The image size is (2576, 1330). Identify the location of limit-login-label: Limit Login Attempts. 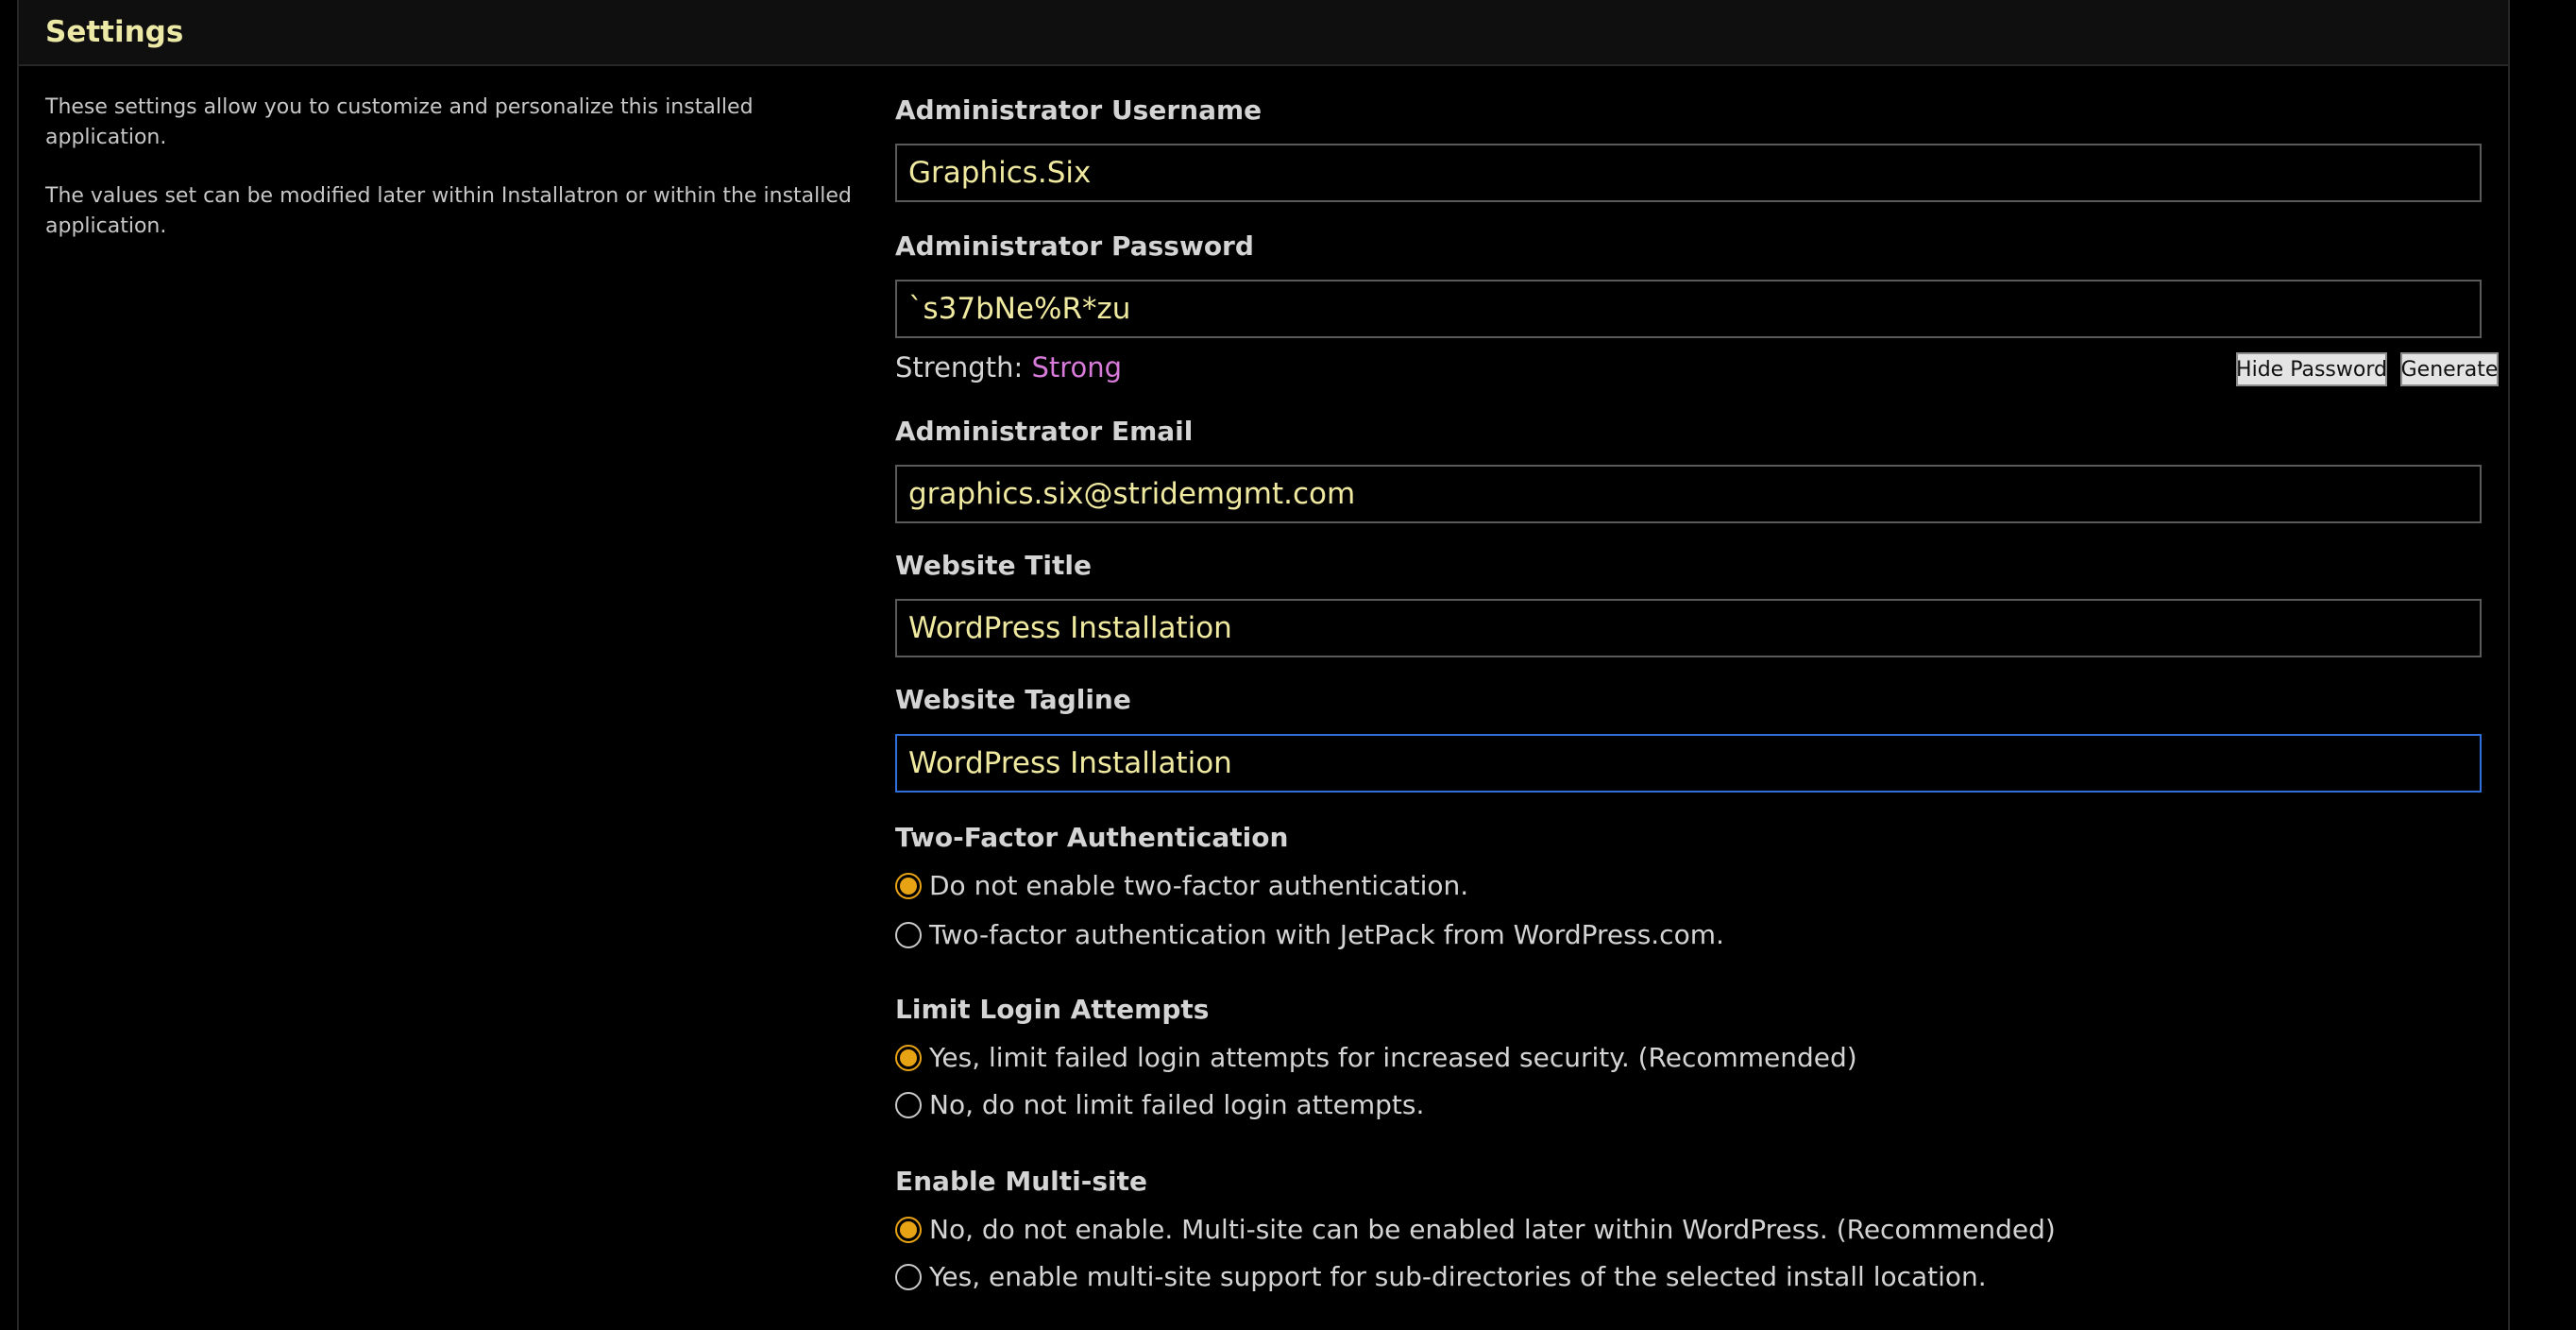
(1052, 1009).